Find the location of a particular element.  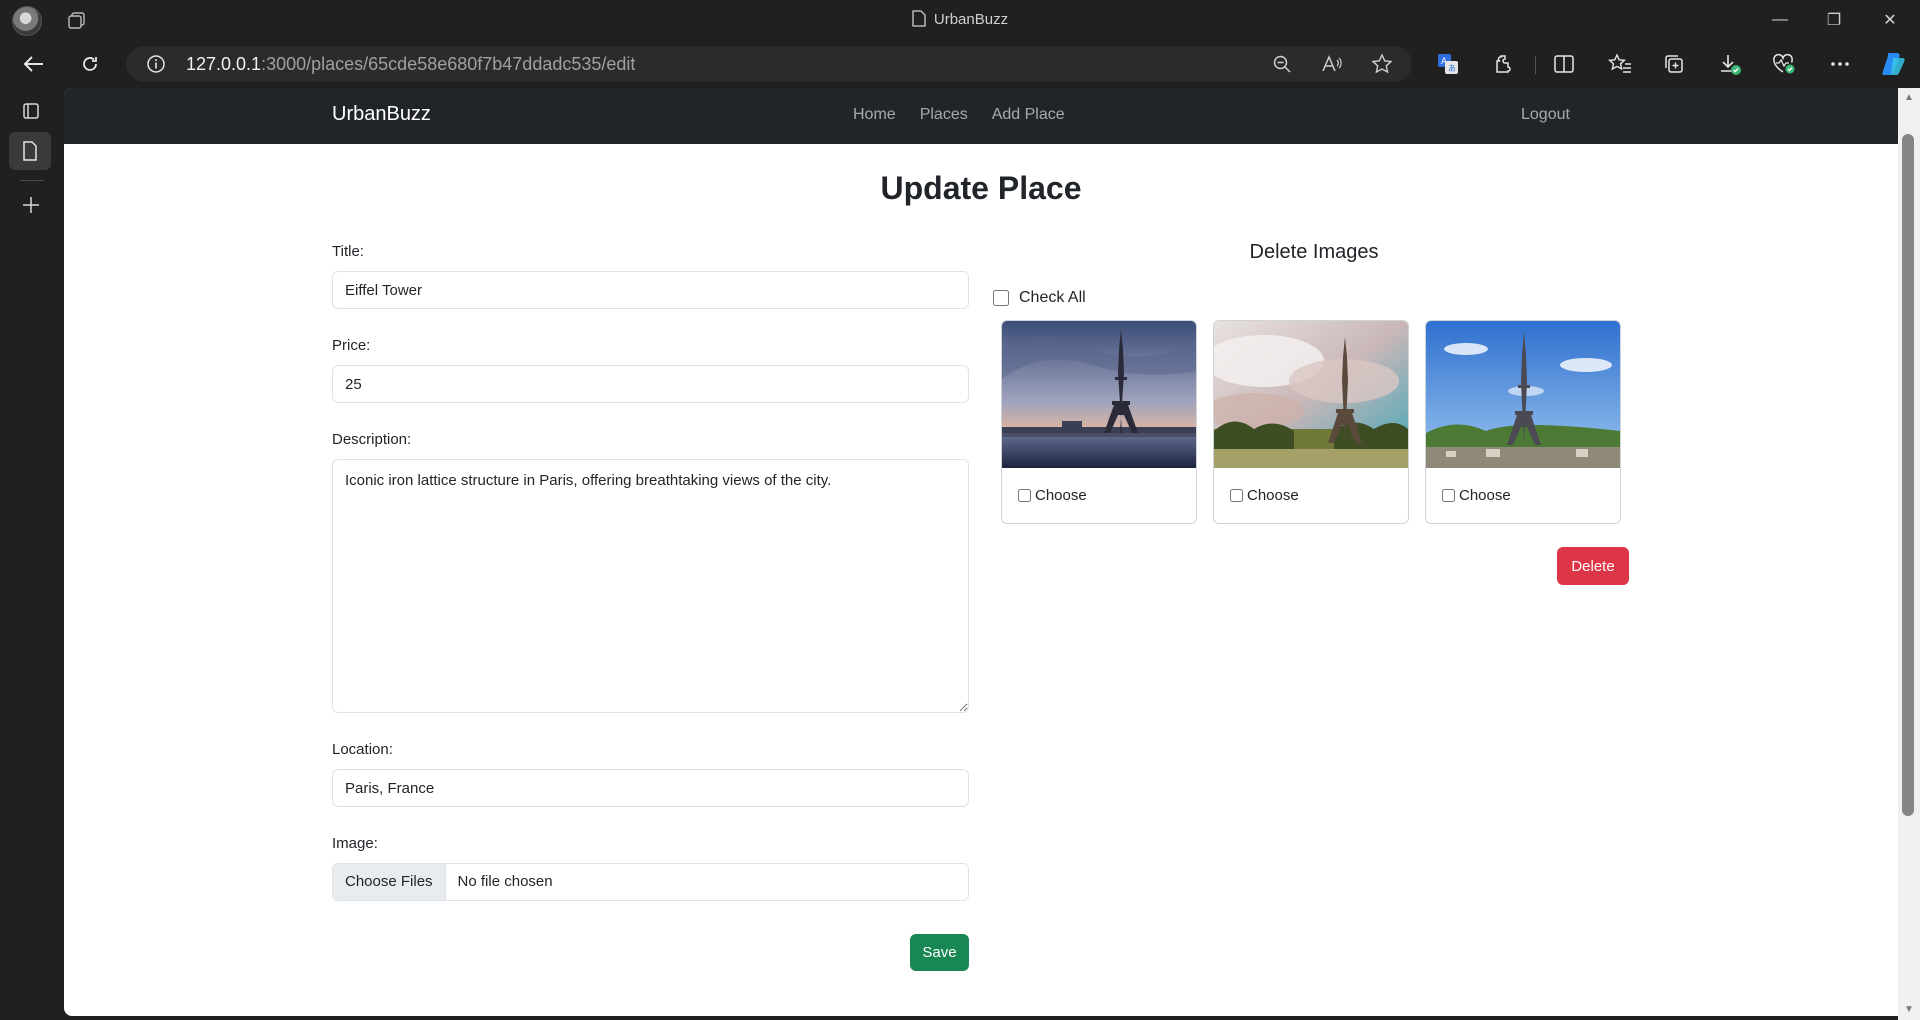

read-aloud-icon is located at coordinates (1332, 64).